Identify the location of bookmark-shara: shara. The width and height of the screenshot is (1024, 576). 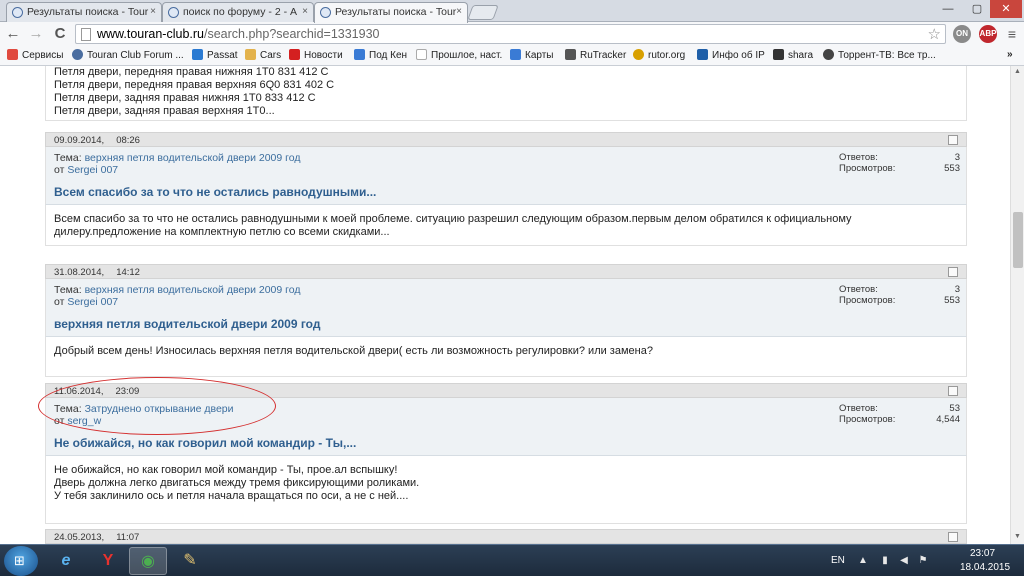
(793, 55).